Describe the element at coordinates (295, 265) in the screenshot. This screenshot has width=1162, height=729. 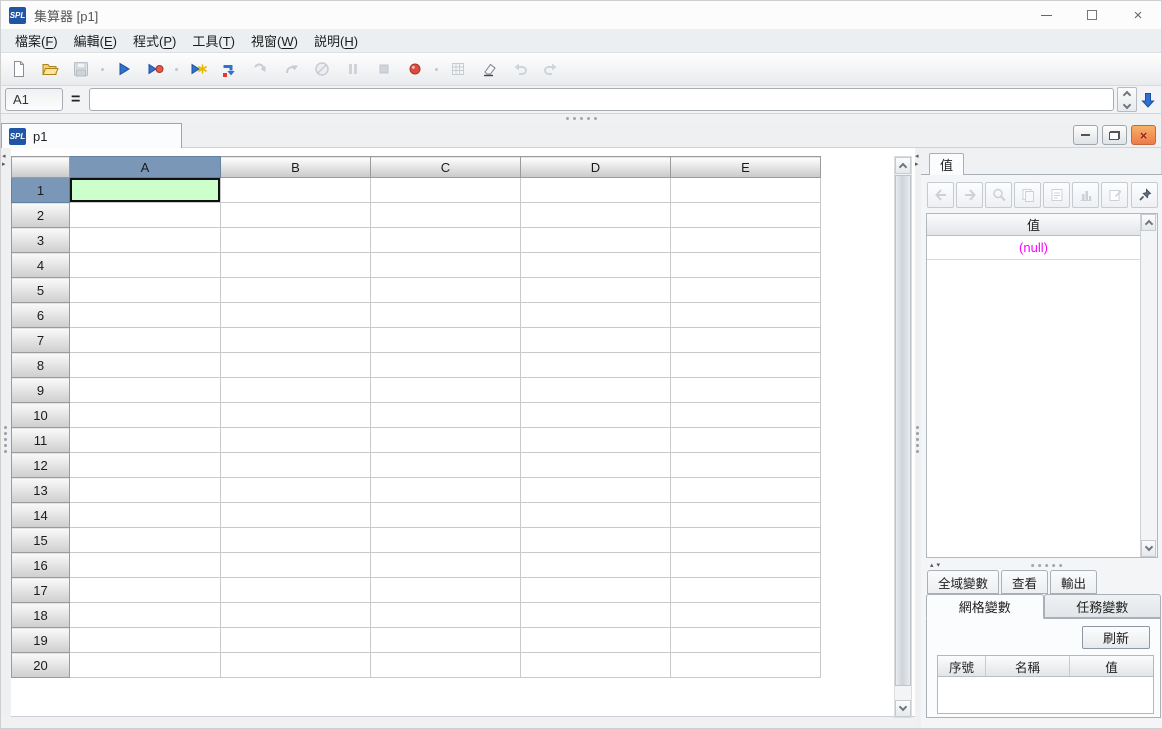
I see `cell-B4` at that location.